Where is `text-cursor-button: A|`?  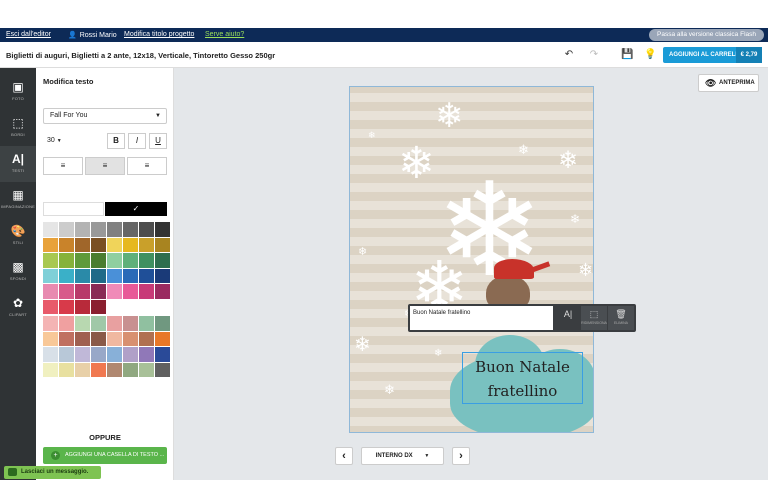 text-cursor-button: A| is located at coordinates (568, 318).